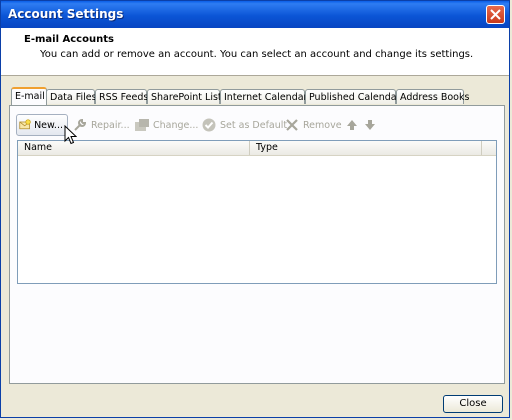 Image resolution: width=512 pixels, height=420 pixels. I want to click on tab-sharepoint-lists: SharePoint Lists, so click(187, 96).